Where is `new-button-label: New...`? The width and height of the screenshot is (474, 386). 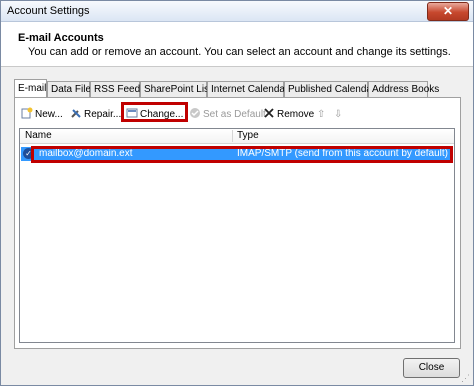 new-button-label: New... is located at coordinates (49, 114).